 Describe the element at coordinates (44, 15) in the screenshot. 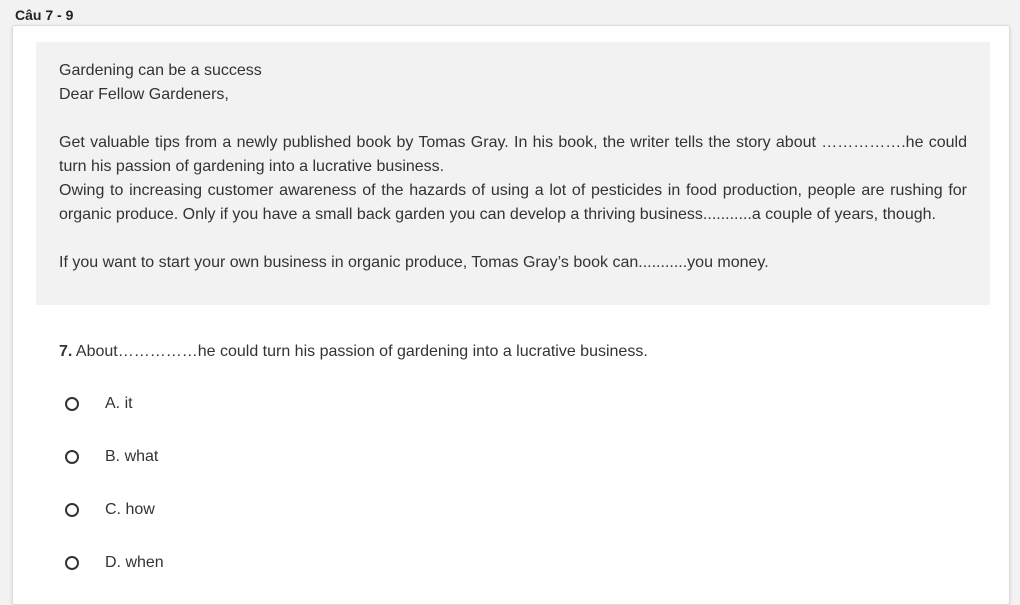

I see `section-title: Câu 7 - 9` at that location.